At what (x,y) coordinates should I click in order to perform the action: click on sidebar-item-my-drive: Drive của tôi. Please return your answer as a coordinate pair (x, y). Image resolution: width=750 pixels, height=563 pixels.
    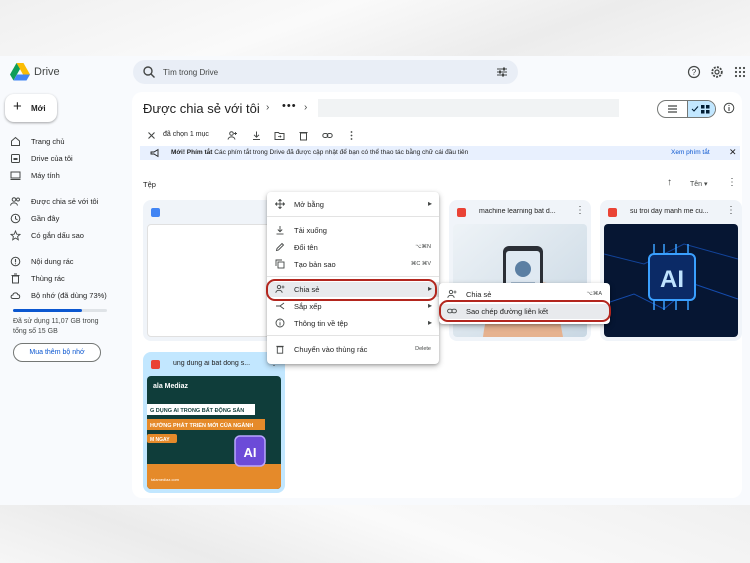
    Looking at the image, I should click on (65, 159).